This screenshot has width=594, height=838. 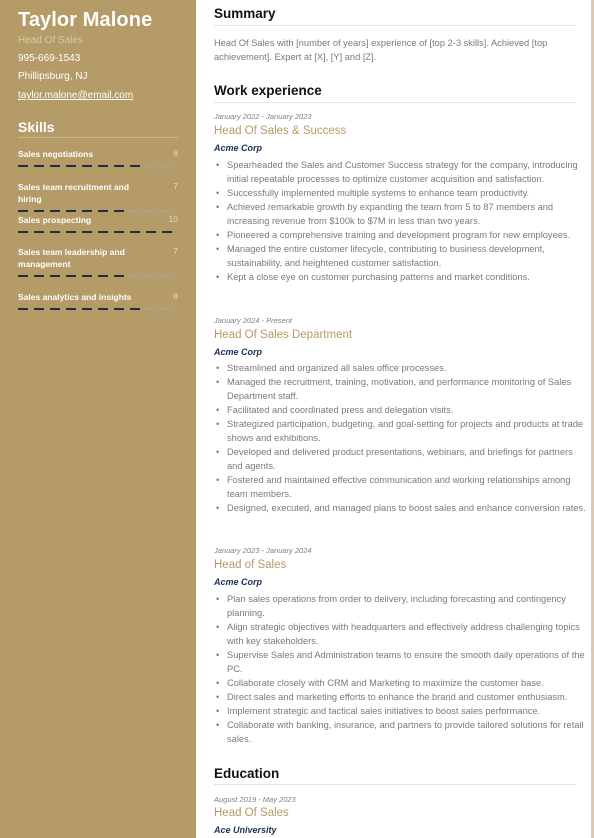 I want to click on job-dates: January 2023 - January 2024, so click(x=263, y=550).